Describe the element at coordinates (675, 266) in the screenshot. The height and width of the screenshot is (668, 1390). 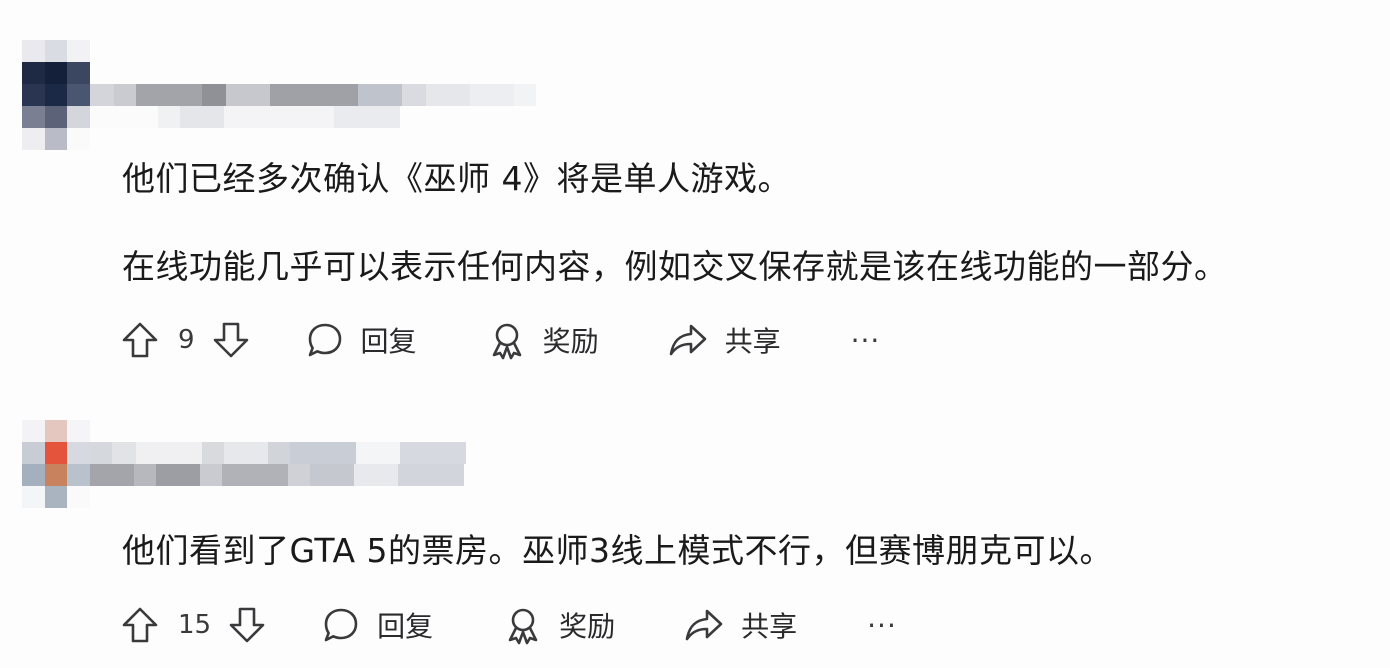
I see `comment-text-line: 在线功能几乎可以表示任何内容，例如交叉保存就是该在线功能的一部分。` at that location.